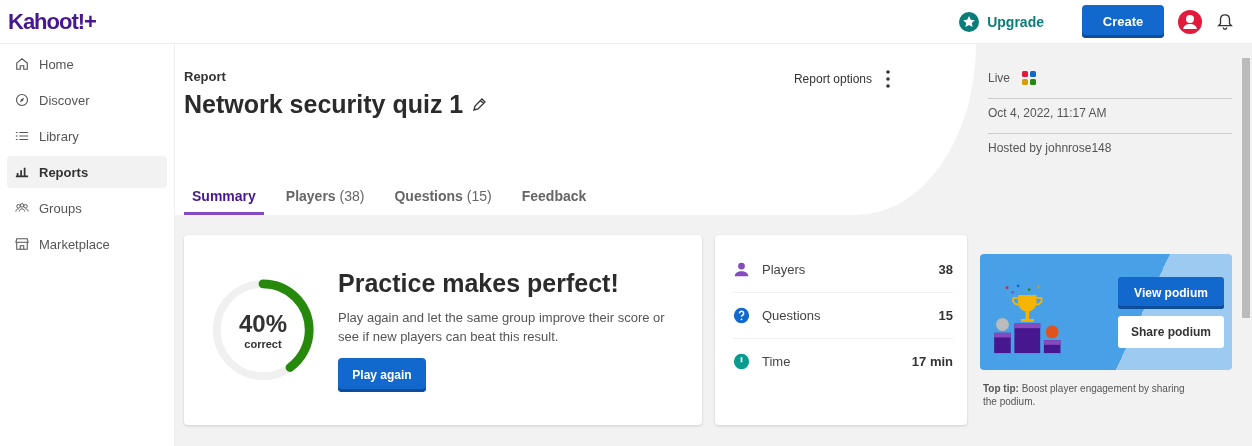  What do you see at coordinates (87, 172) in the screenshot?
I see `sidebar-item: Reports` at bounding box center [87, 172].